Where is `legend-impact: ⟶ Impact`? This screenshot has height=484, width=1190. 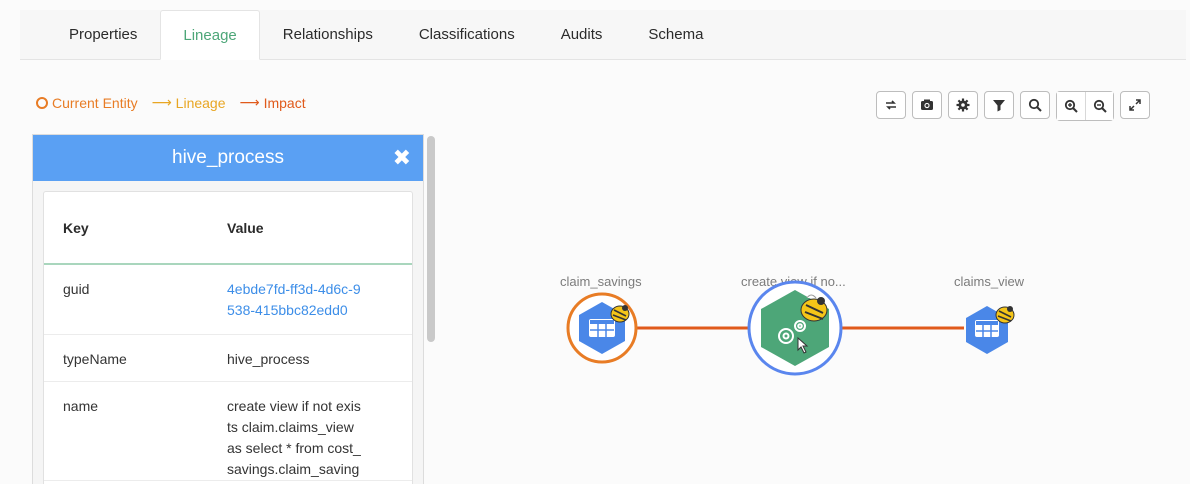 legend-impact: ⟶ Impact is located at coordinates (273, 102).